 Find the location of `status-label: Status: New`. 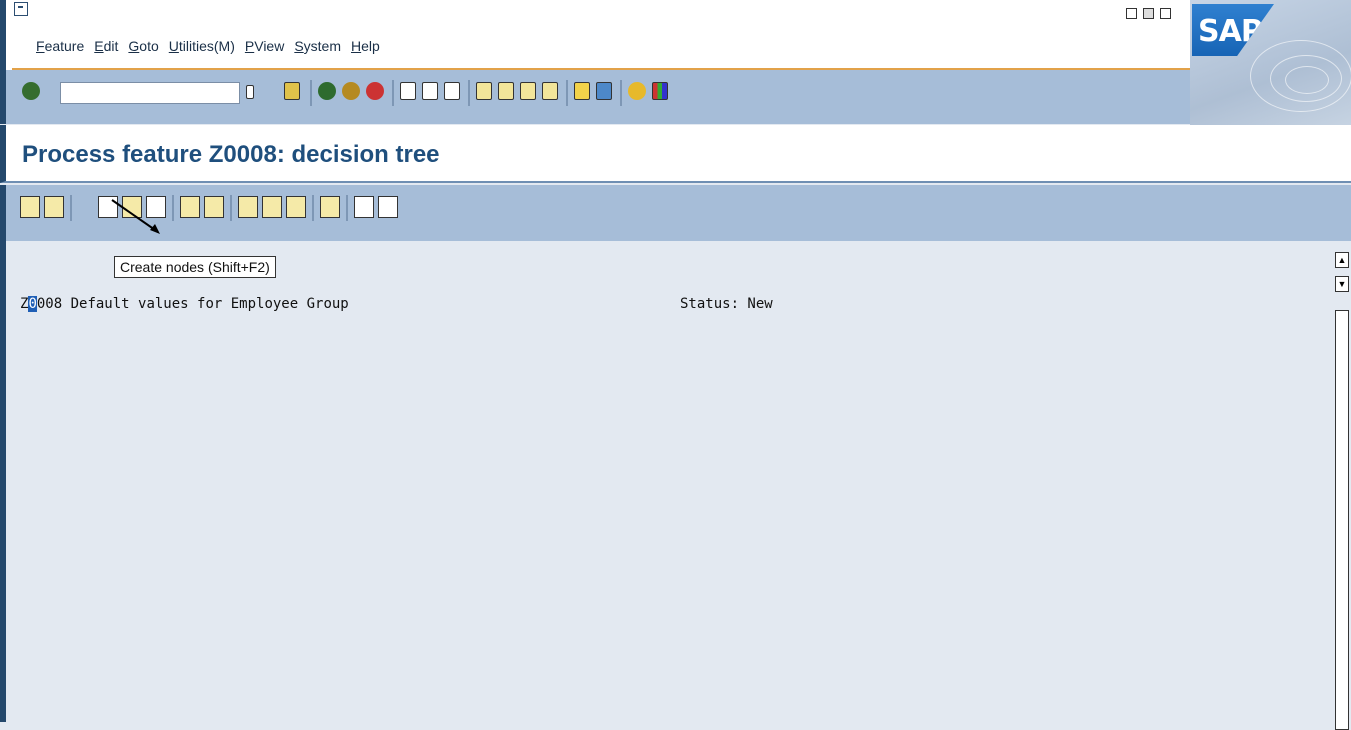

status-label: Status: New is located at coordinates (726, 304).